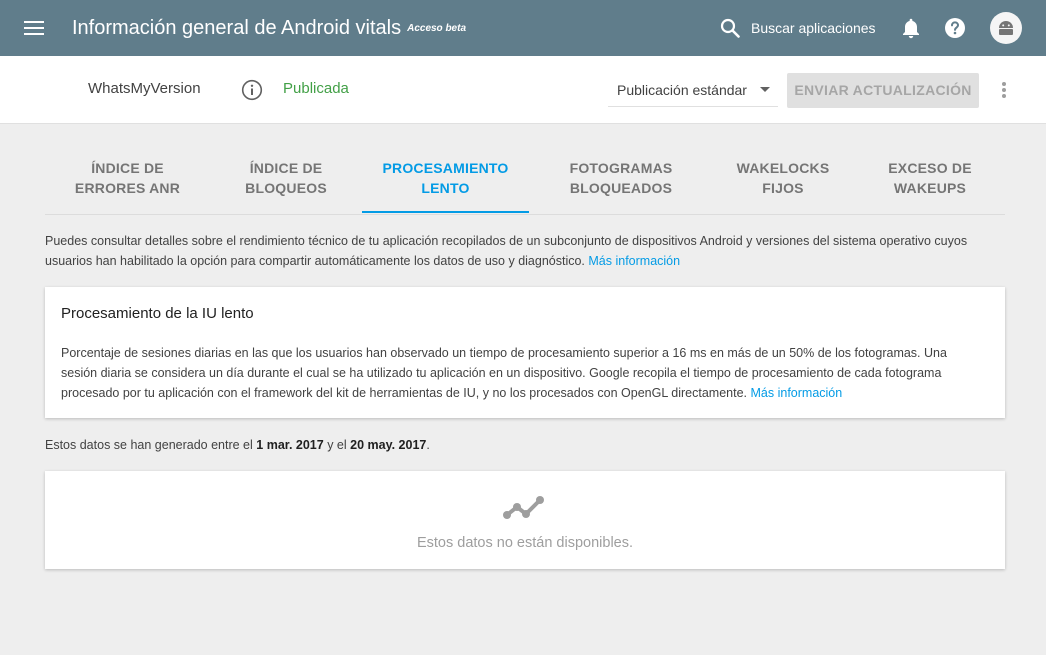 The height and width of the screenshot is (655, 1046). Describe the element at coordinates (337, 445) in the screenshot. I see `date-range-middle: y el` at that location.